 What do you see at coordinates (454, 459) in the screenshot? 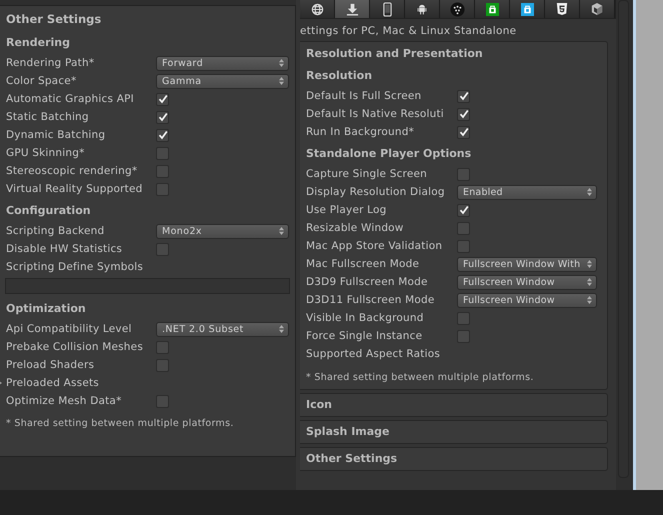
I see `collapsed-section-header: Other Settings` at bounding box center [454, 459].